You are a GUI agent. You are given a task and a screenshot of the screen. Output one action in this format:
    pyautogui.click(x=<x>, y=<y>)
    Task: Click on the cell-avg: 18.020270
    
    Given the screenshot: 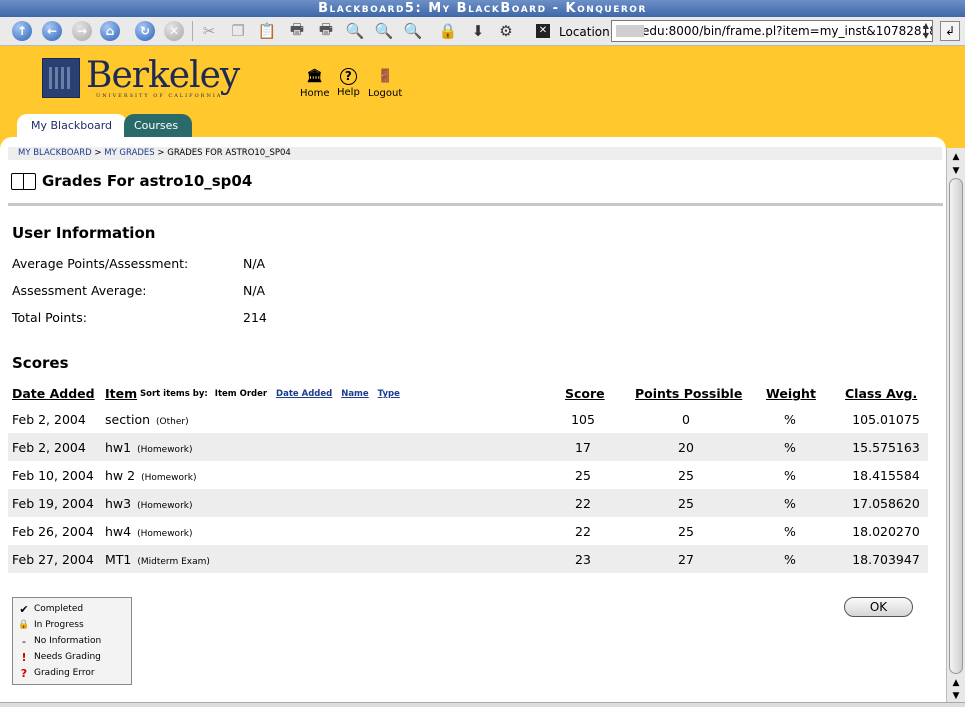 What is the action you would take?
    pyautogui.click(x=886, y=531)
    